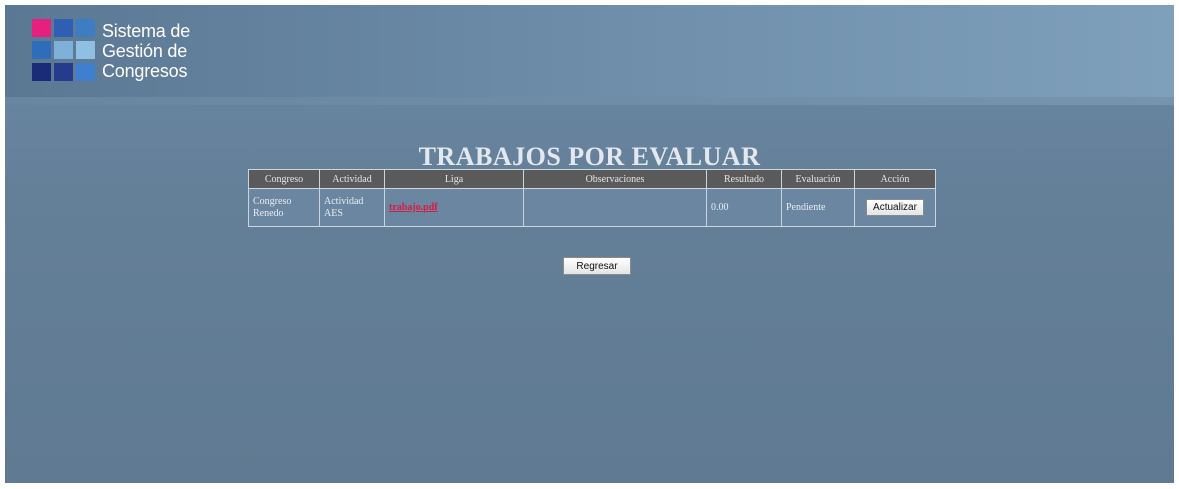 The image size is (1179, 489). What do you see at coordinates (818, 207) in the screenshot?
I see `cell-evaluacion: Pendiente` at bounding box center [818, 207].